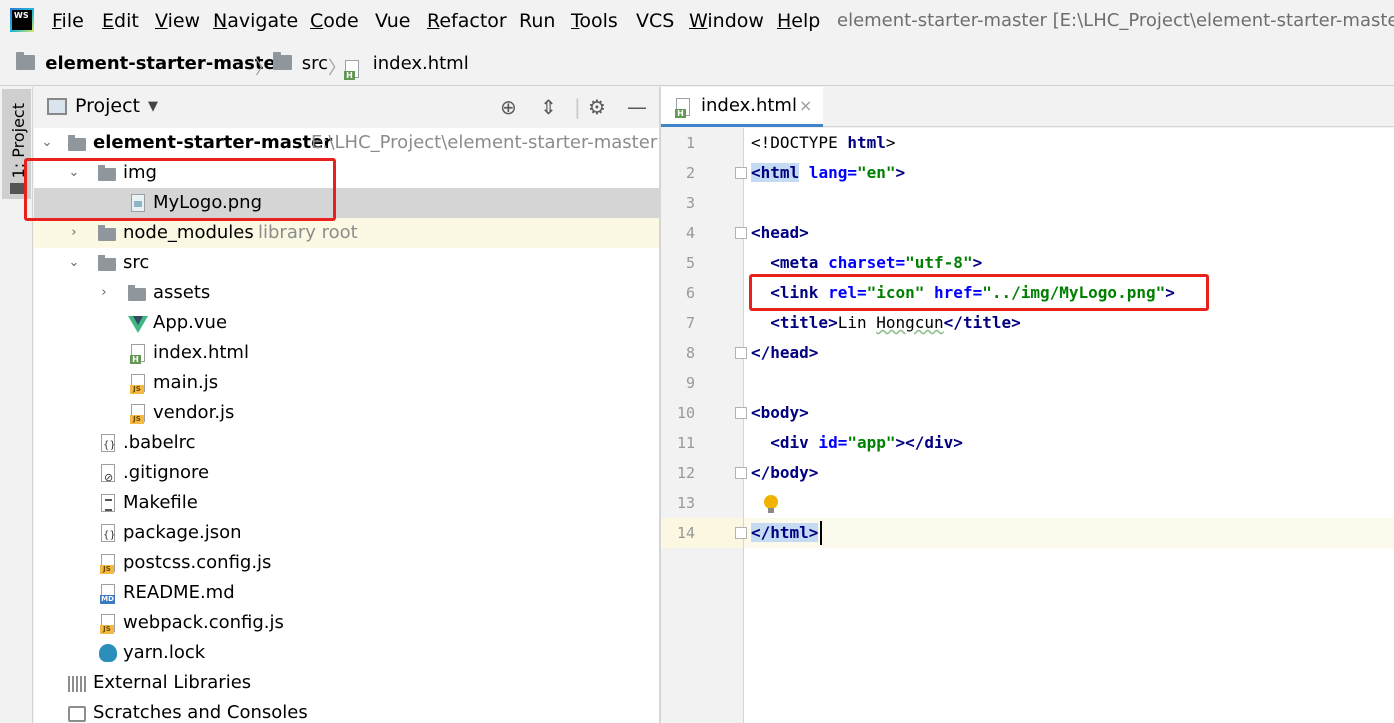 The width and height of the screenshot is (1394, 723). I want to click on breadcrumb-src: src, so click(300, 64).